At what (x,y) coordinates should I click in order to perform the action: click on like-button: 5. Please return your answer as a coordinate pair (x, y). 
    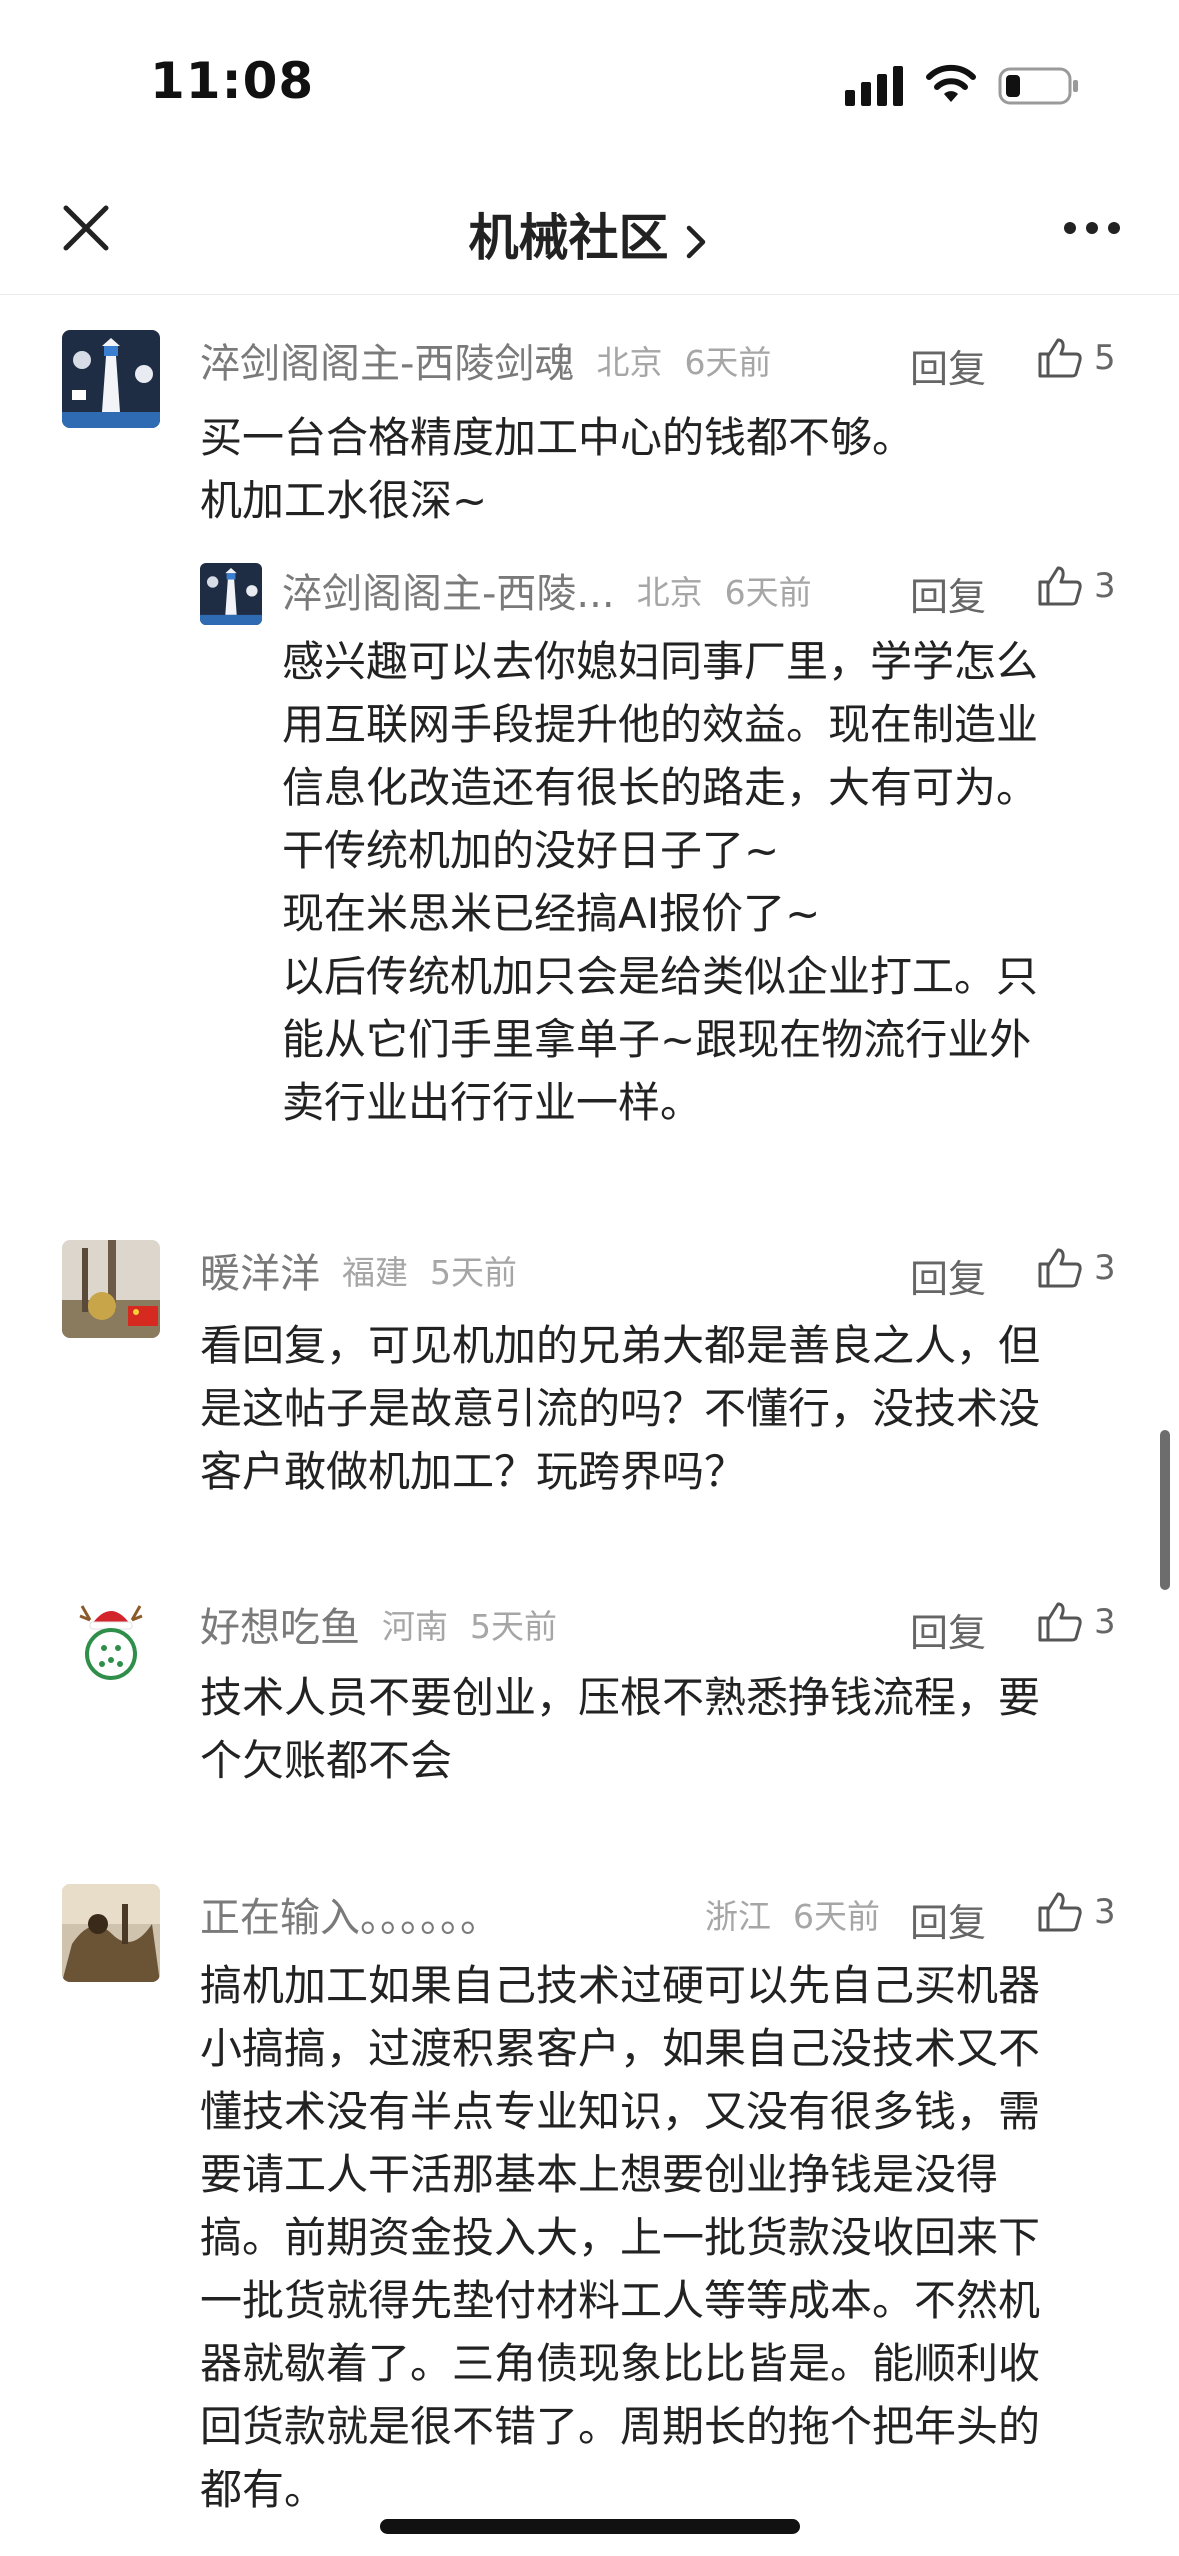
    Looking at the image, I should click on (1076, 358).